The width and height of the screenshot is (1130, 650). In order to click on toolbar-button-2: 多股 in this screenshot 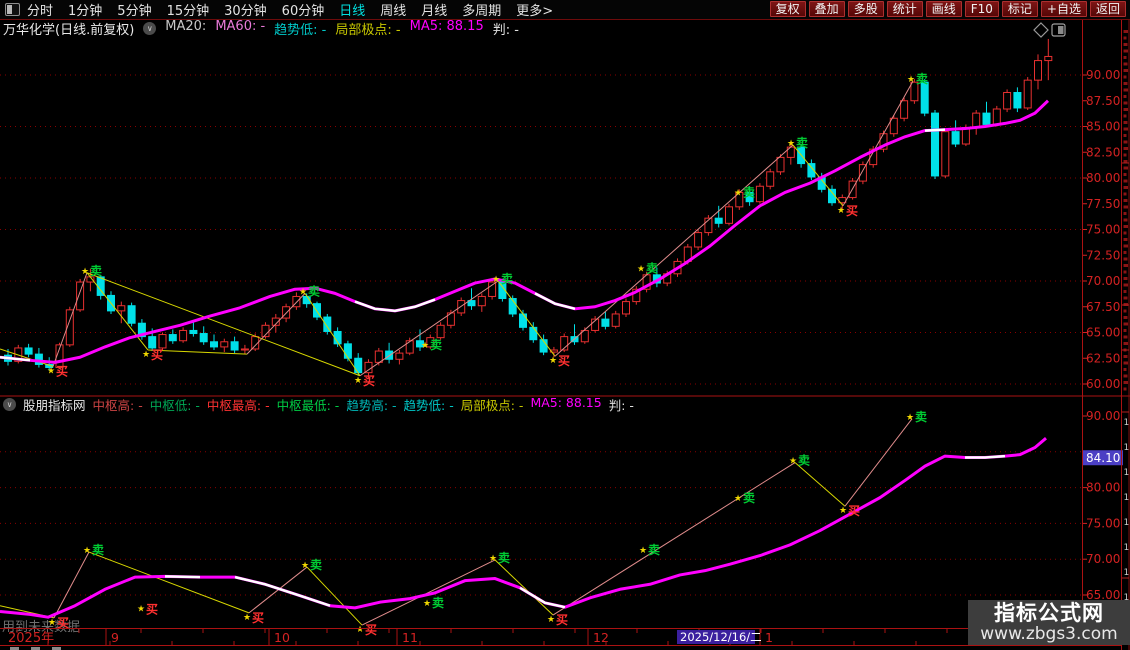, I will do `click(865, 9)`.